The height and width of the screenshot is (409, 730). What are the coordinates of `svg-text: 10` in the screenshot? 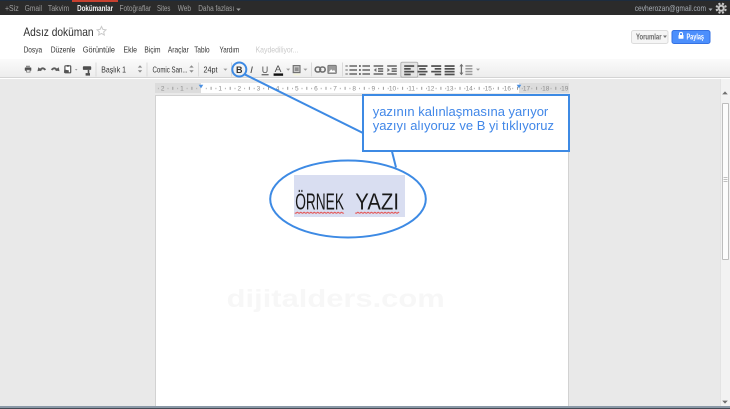 It's located at (393, 88).